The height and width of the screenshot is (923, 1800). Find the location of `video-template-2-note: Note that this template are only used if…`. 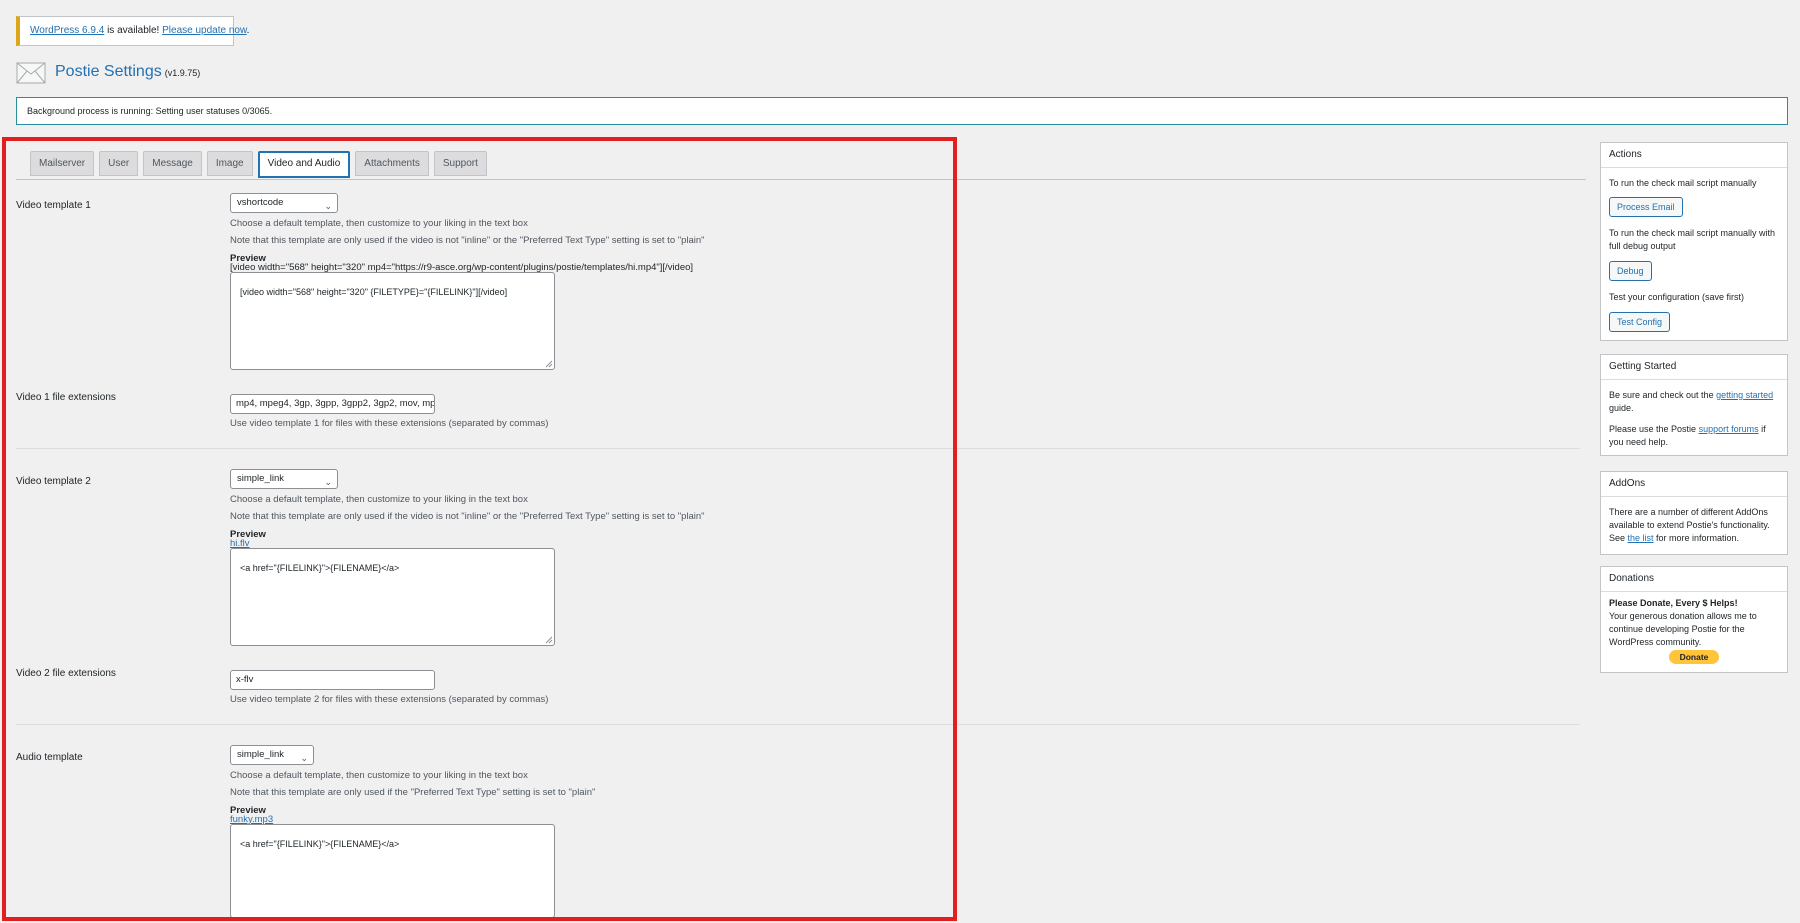

video-template-2-note: Note that this template are only used if… is located at coordinates (467, 516).